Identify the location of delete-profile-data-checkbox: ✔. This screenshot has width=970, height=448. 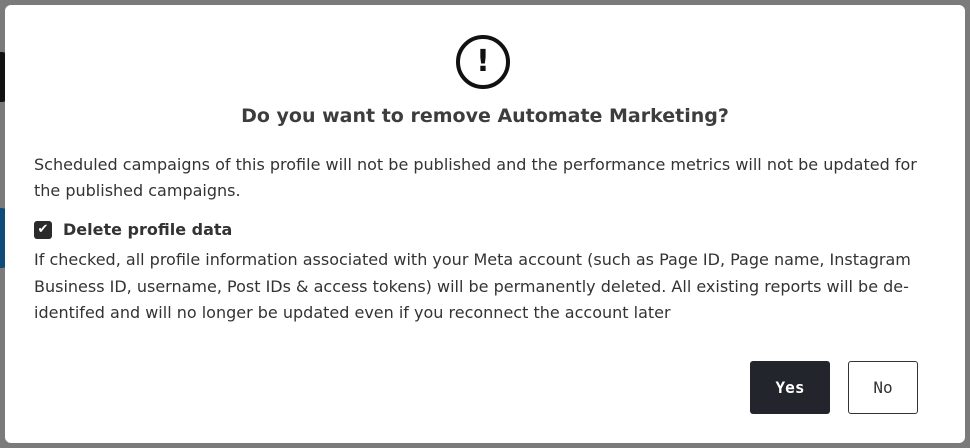
(43, 229).